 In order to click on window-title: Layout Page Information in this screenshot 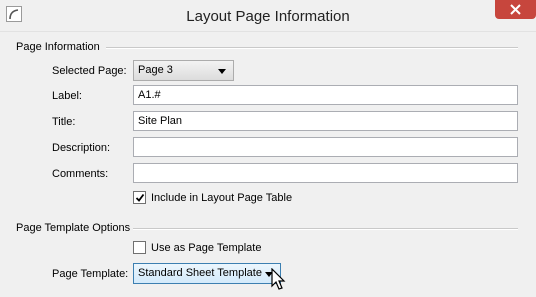, I will do `click(268, 16)`.